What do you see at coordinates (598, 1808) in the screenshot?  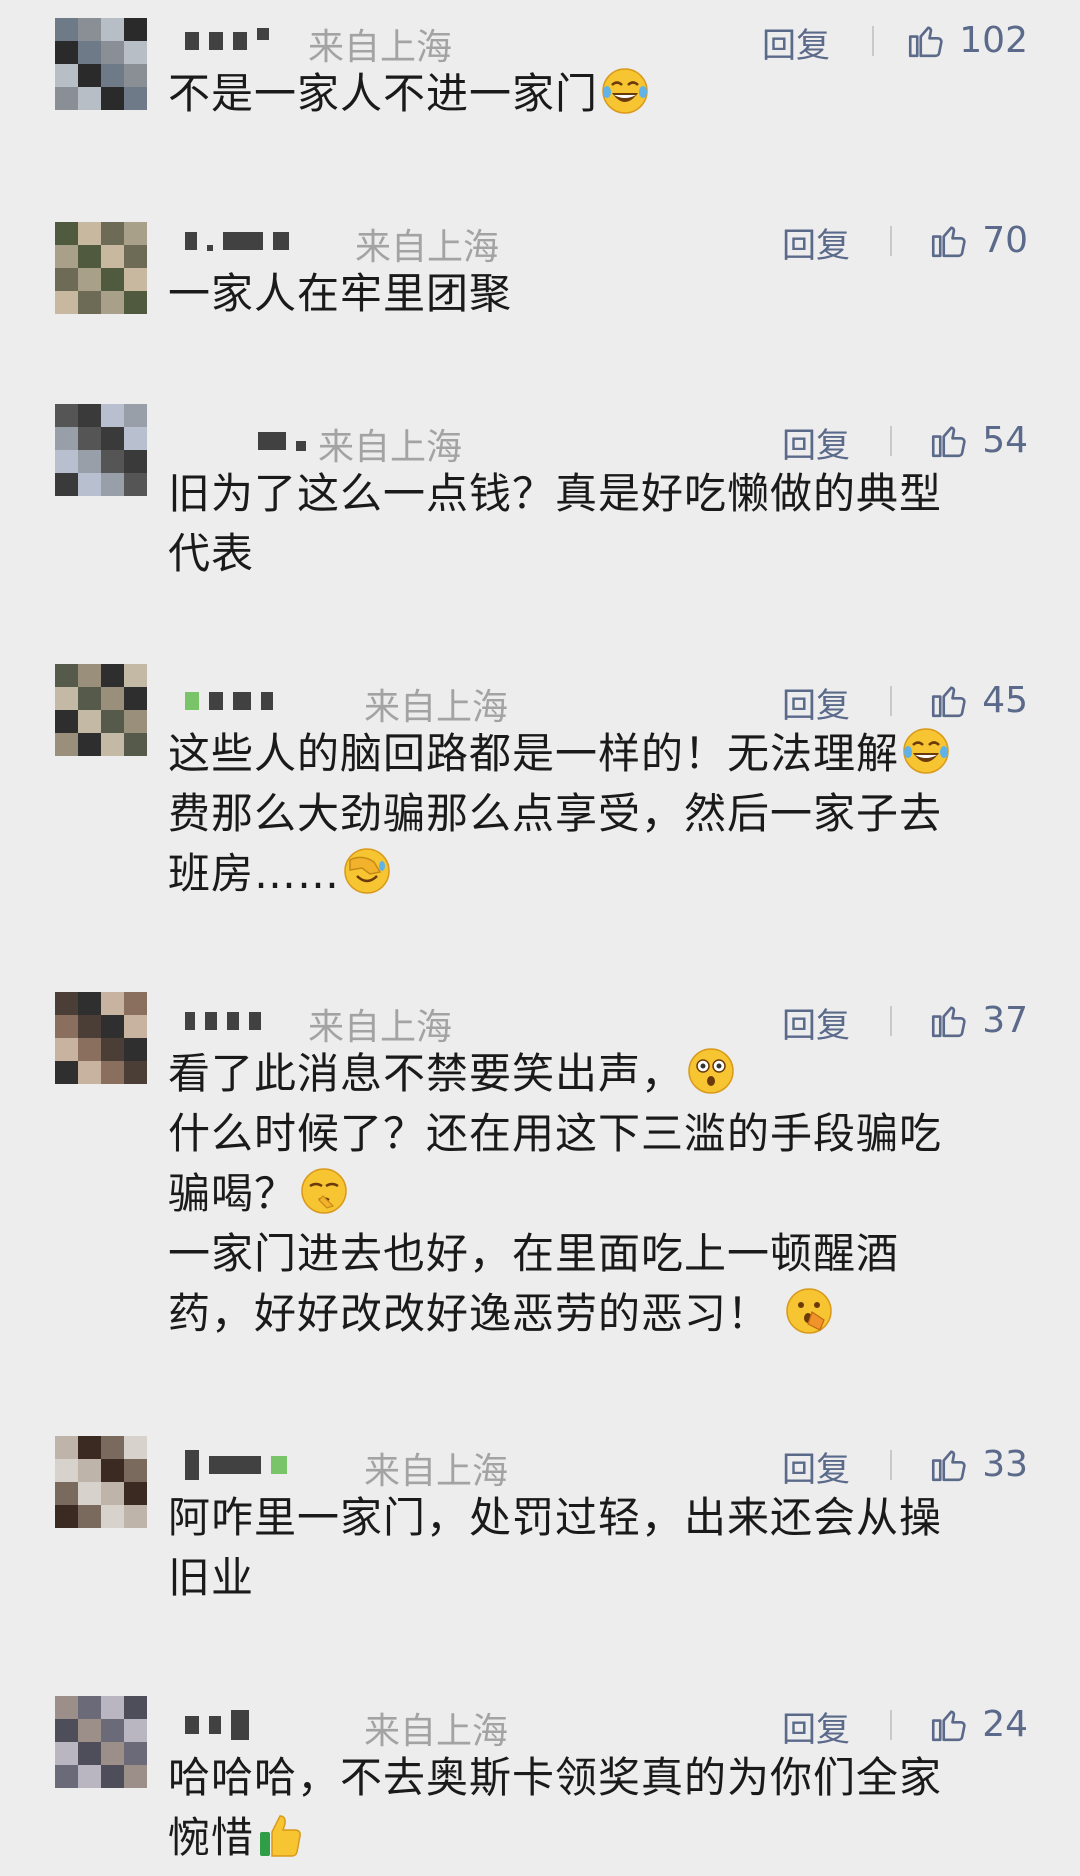 I see `comment-text: 哈哈哈，不去奥斯卡领奖真的为你们全家 惋惜` at bounding box center [598, 1808].